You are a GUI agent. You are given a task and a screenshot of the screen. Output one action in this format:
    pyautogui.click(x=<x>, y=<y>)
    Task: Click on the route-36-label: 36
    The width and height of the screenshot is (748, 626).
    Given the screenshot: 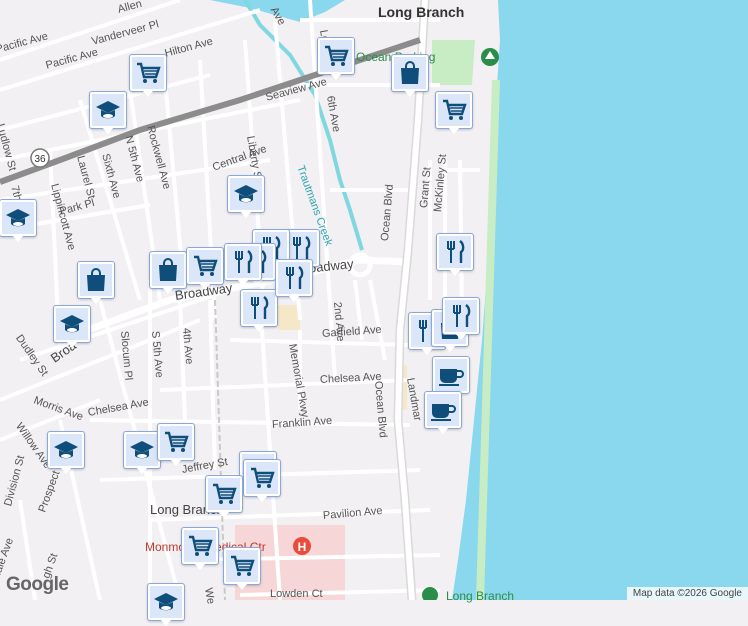 What is the action you would take?
    pyautogui.click(x=40, y=159)
    